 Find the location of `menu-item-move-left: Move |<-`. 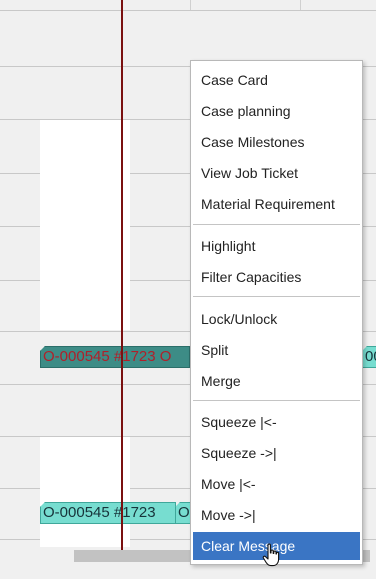

menu-item-move-left: Move |<- is located at coordinates (276, 484).